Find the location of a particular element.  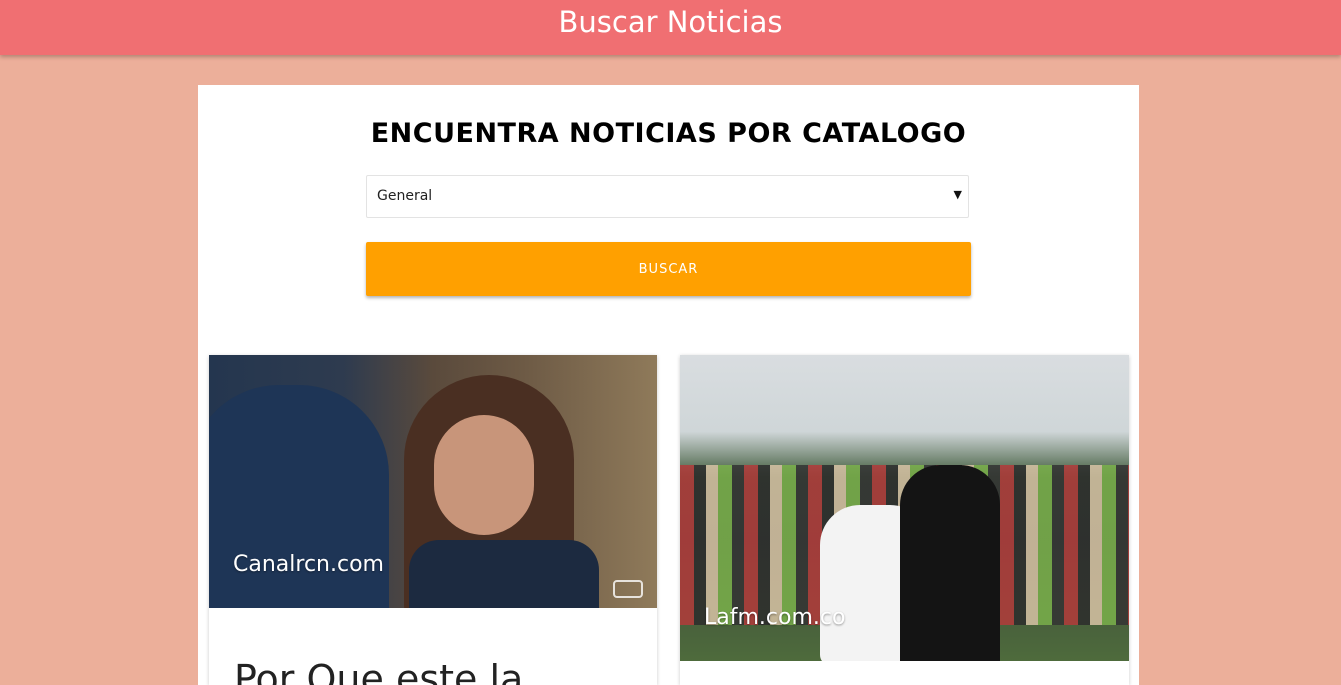

news-card-image: Lafm.com.co is located at coordinates (904, 508).